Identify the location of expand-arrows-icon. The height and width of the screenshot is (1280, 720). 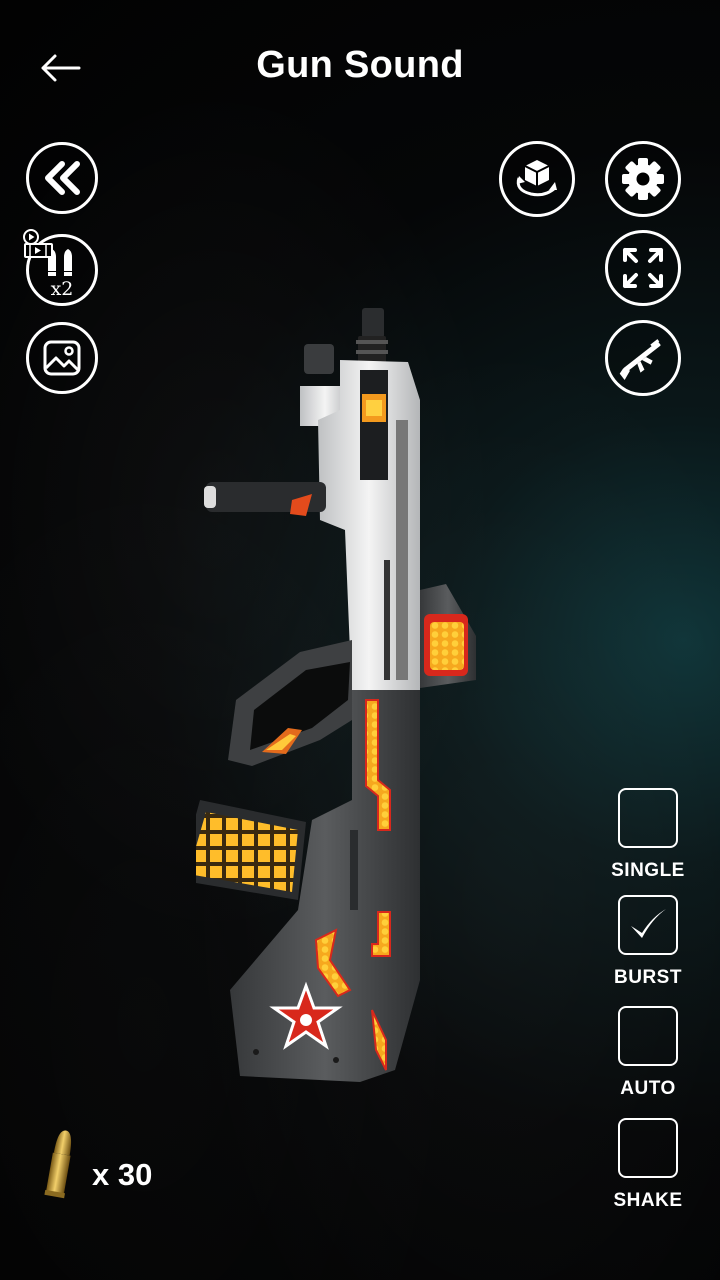
(643, 268).